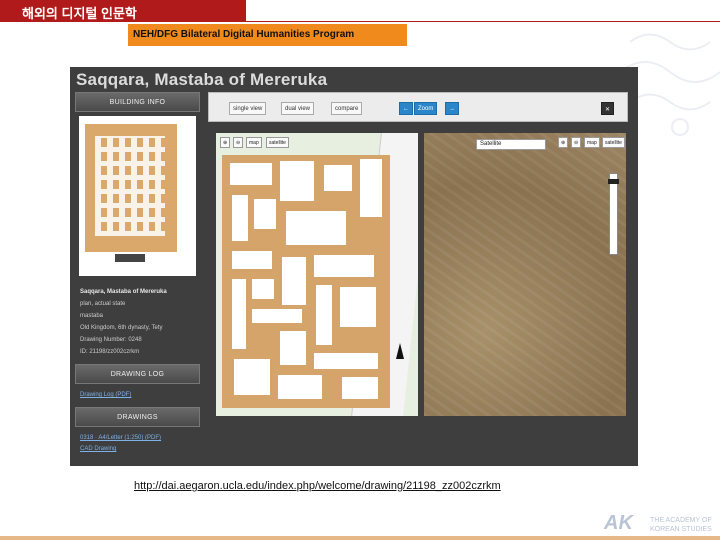 The height and width of the screenshot is (540, 720). I want to click on map-layer-select: Satellite, so click(511, 144).